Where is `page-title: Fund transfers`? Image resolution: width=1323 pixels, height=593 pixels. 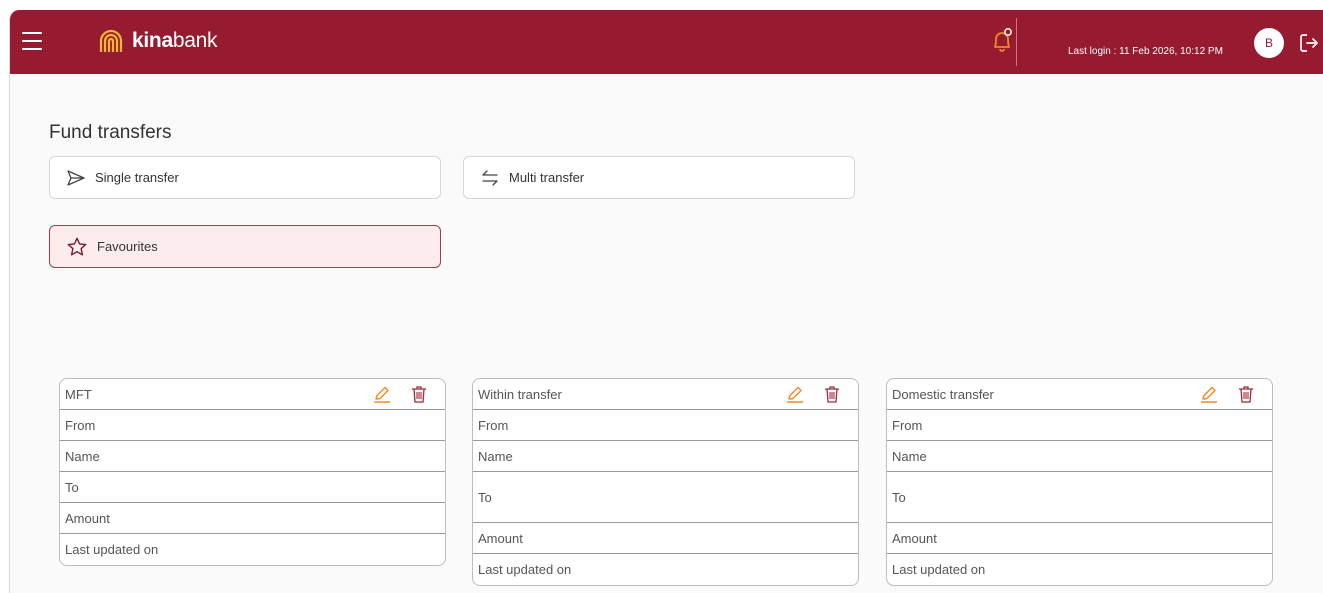 page-title: Fund transfers is located at coordinates (110, 132).